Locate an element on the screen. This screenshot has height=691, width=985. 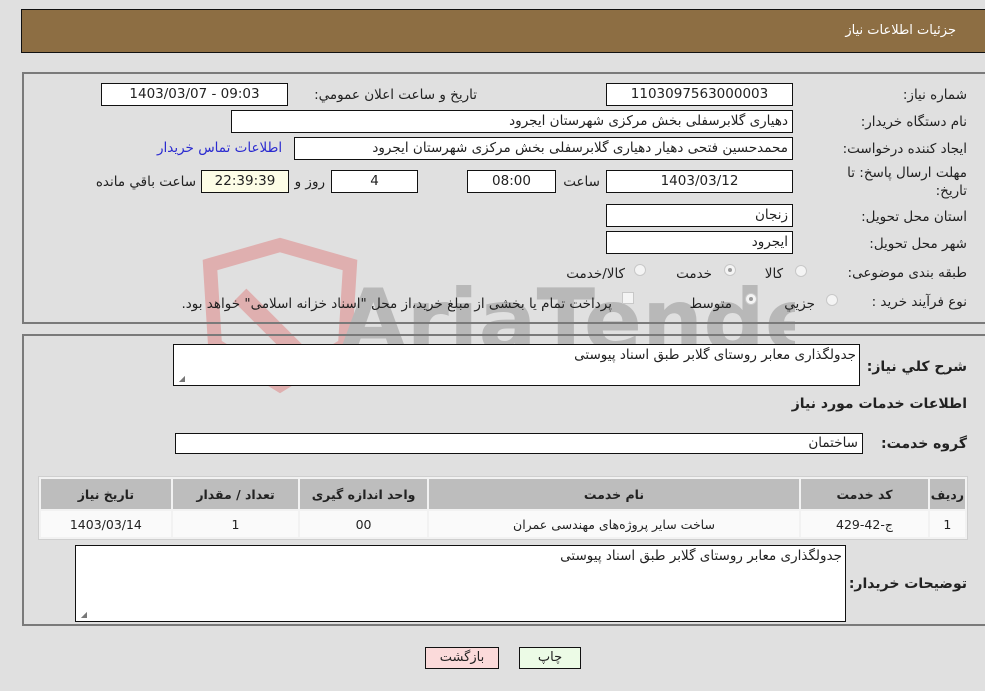
col-unit: واحد اندازه گیری is located at coordinates (363, 494).